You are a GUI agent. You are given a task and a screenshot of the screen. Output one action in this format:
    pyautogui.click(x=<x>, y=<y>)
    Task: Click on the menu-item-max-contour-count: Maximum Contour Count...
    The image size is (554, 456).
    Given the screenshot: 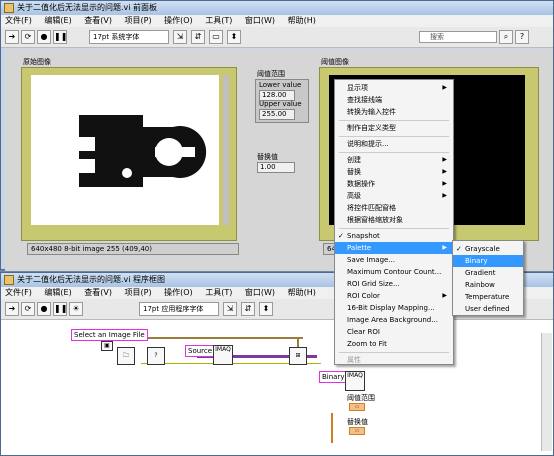 What is the action you would take?
    pyautogui.click(x=394, y=272)
    